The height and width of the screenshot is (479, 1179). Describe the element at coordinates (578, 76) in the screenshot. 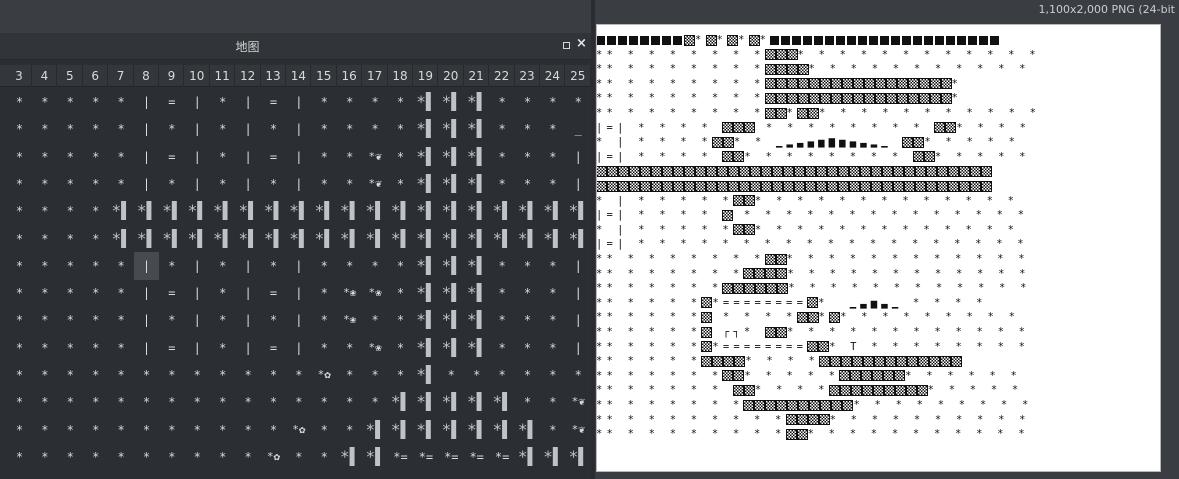

I see `column-header-25: 25` at that location.